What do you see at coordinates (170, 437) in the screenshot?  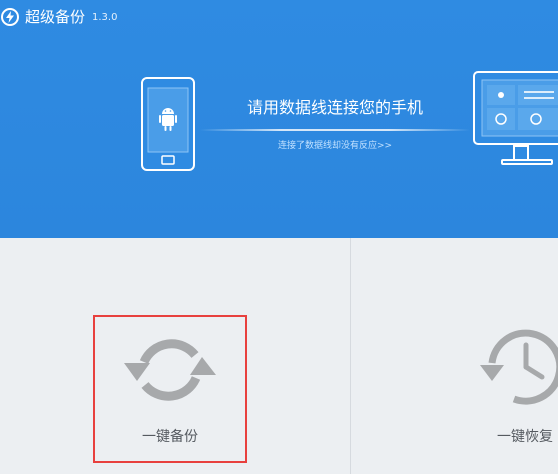 I see `backup-label: 一键备份` at bounding box center [170, 437].